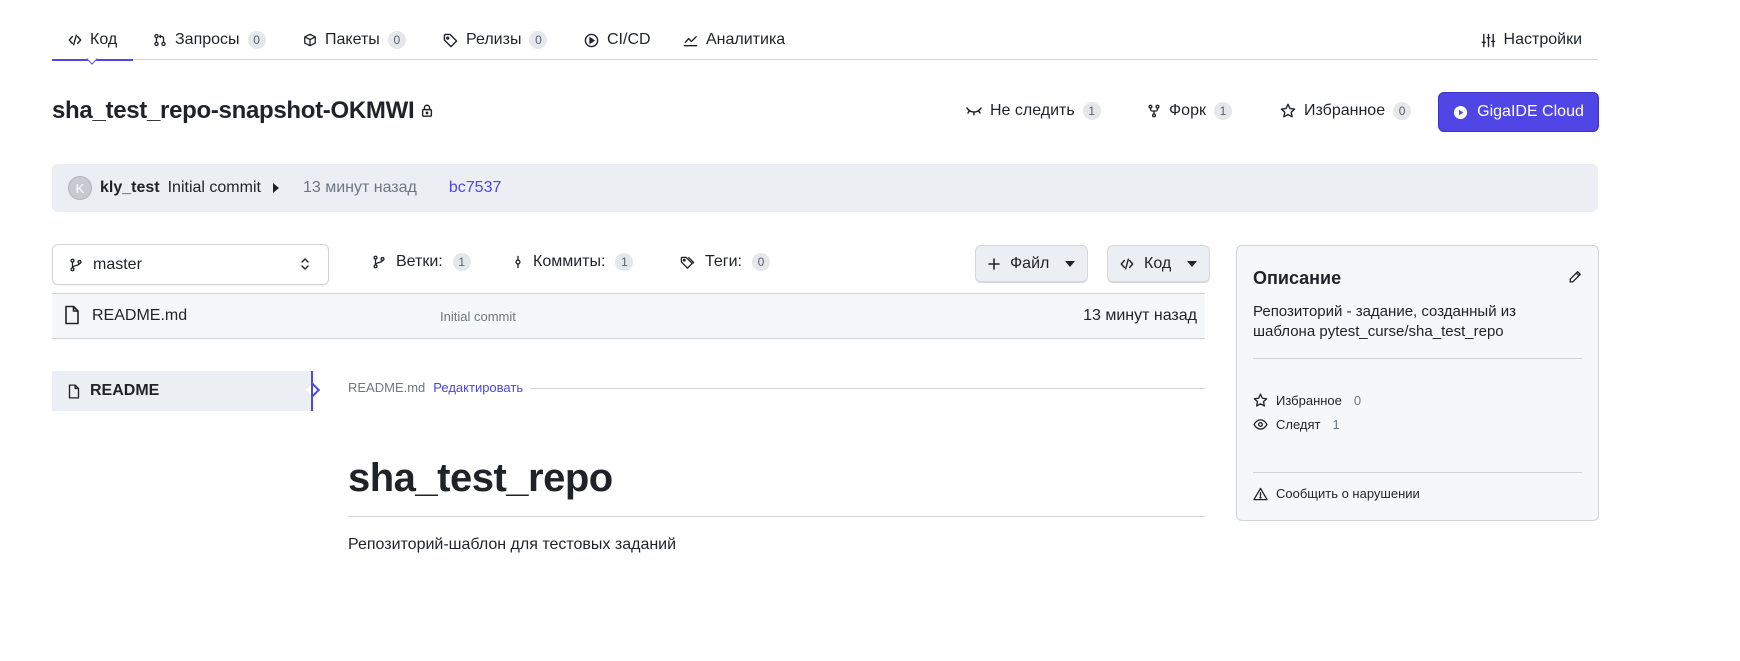 This screenshot has height=661, width=1740. I want to click on commits-count: 1, so click(624, 262).